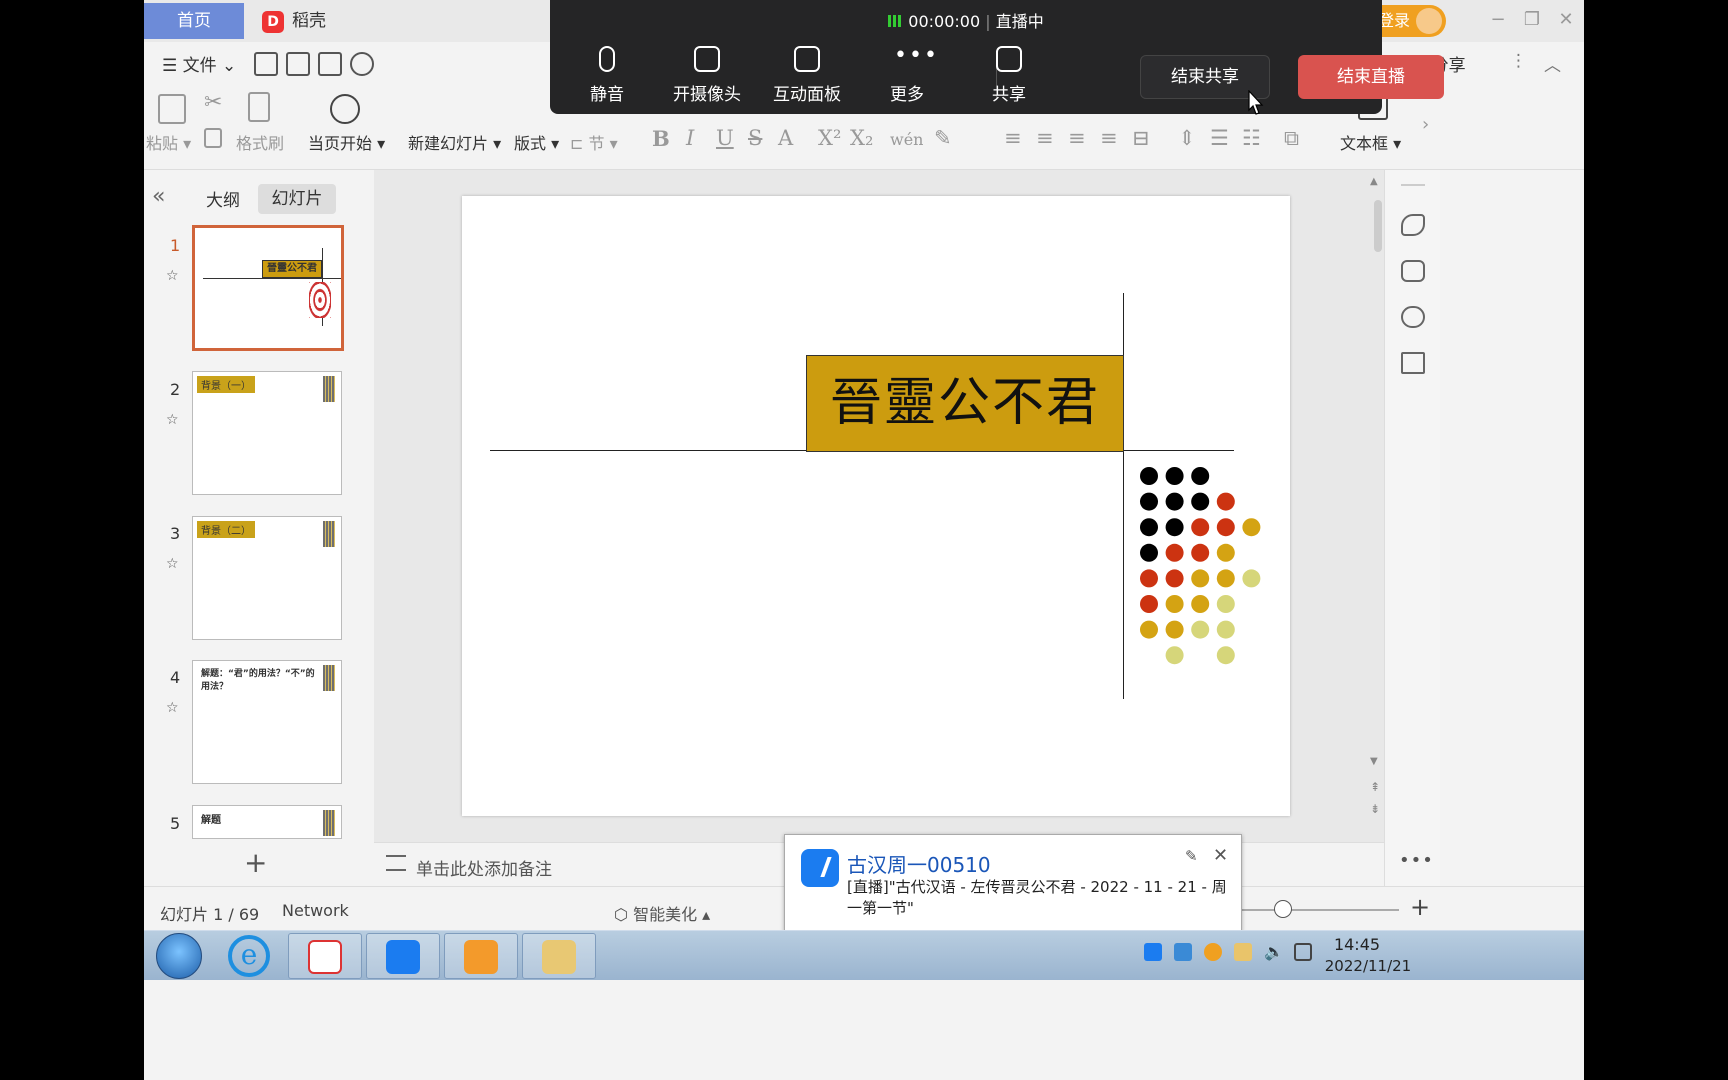 This screenshot has height=1080, width=1728. Describe the element at coordinates (162, 143) in the screenshot. I see `paste-label: 粘贴` at that location.